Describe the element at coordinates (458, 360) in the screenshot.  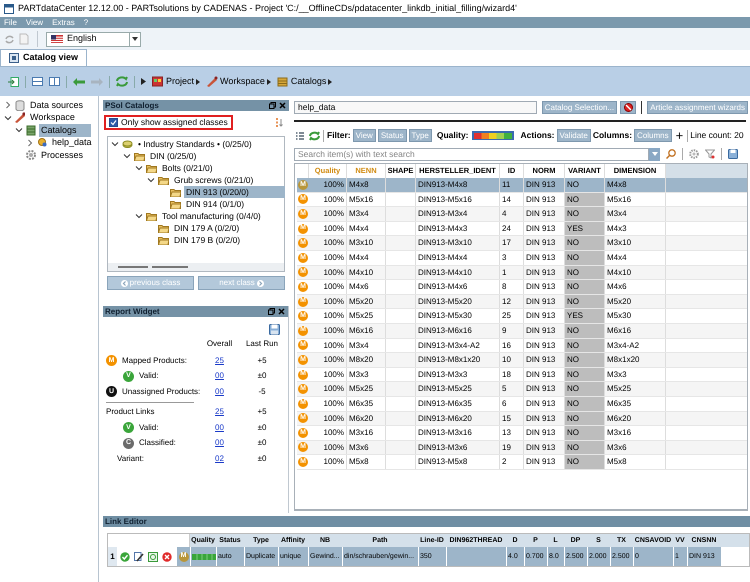
I see `table-cell: DIN913-M8x1x20` at that location.